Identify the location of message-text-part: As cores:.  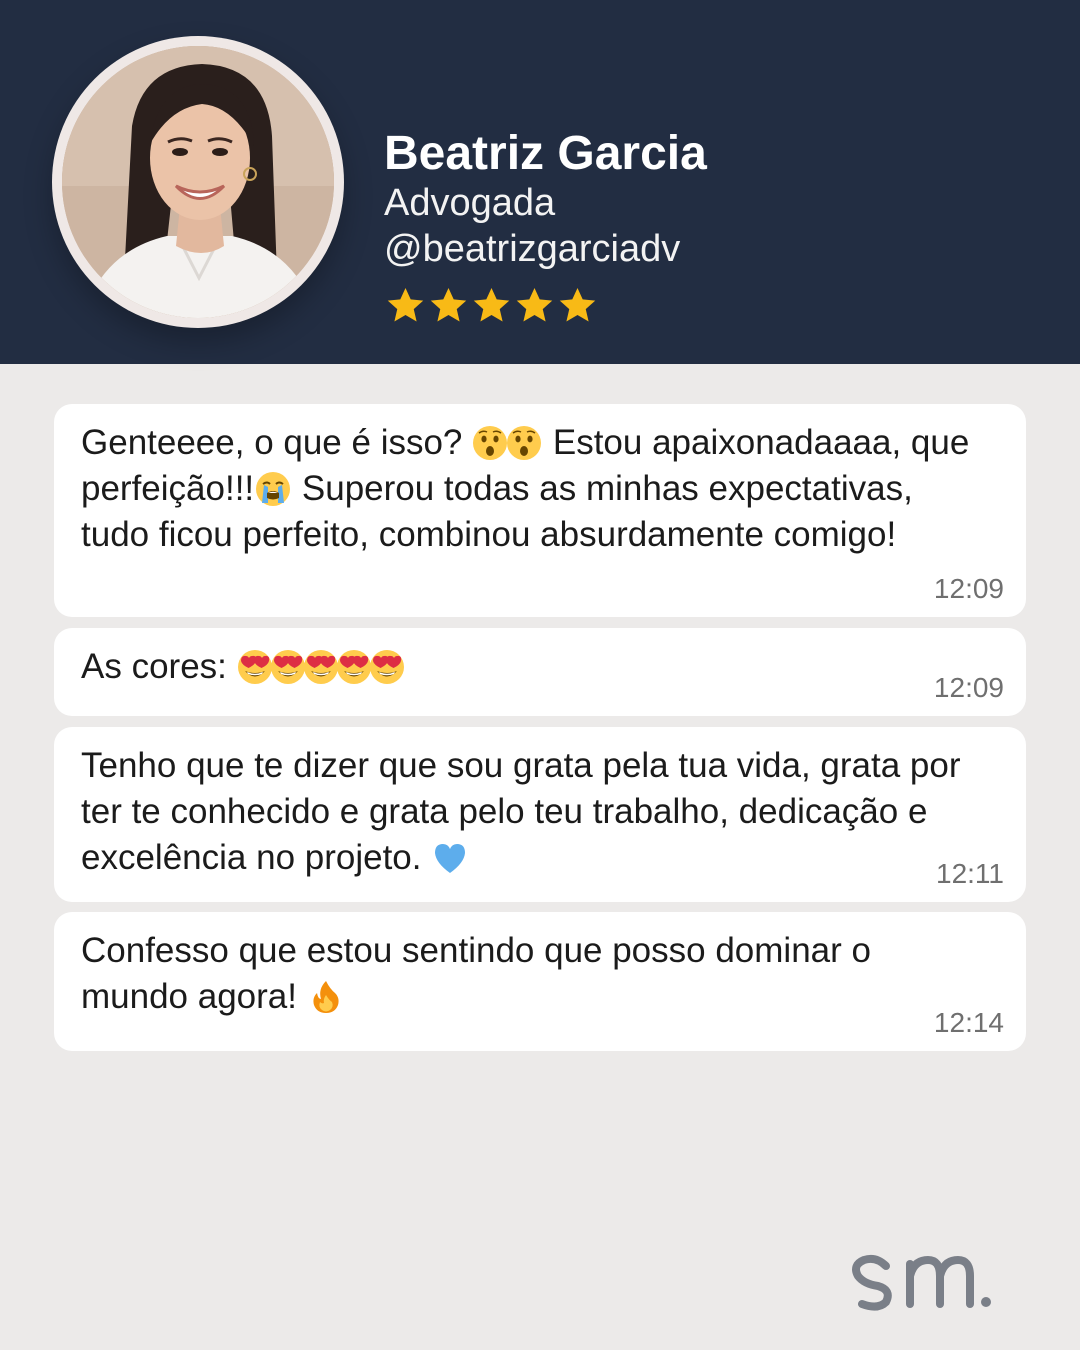
(159, 666).